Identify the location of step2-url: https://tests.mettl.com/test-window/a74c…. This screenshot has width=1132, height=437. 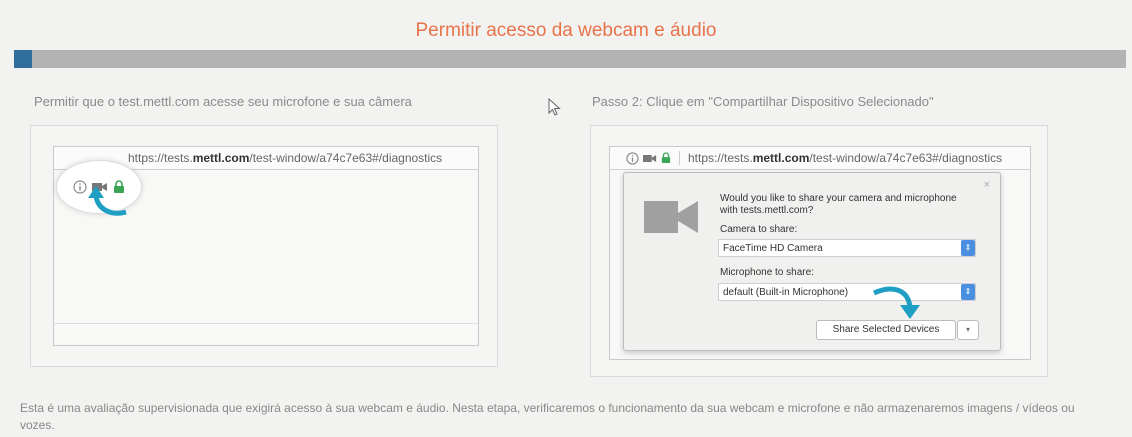
(845, 158).